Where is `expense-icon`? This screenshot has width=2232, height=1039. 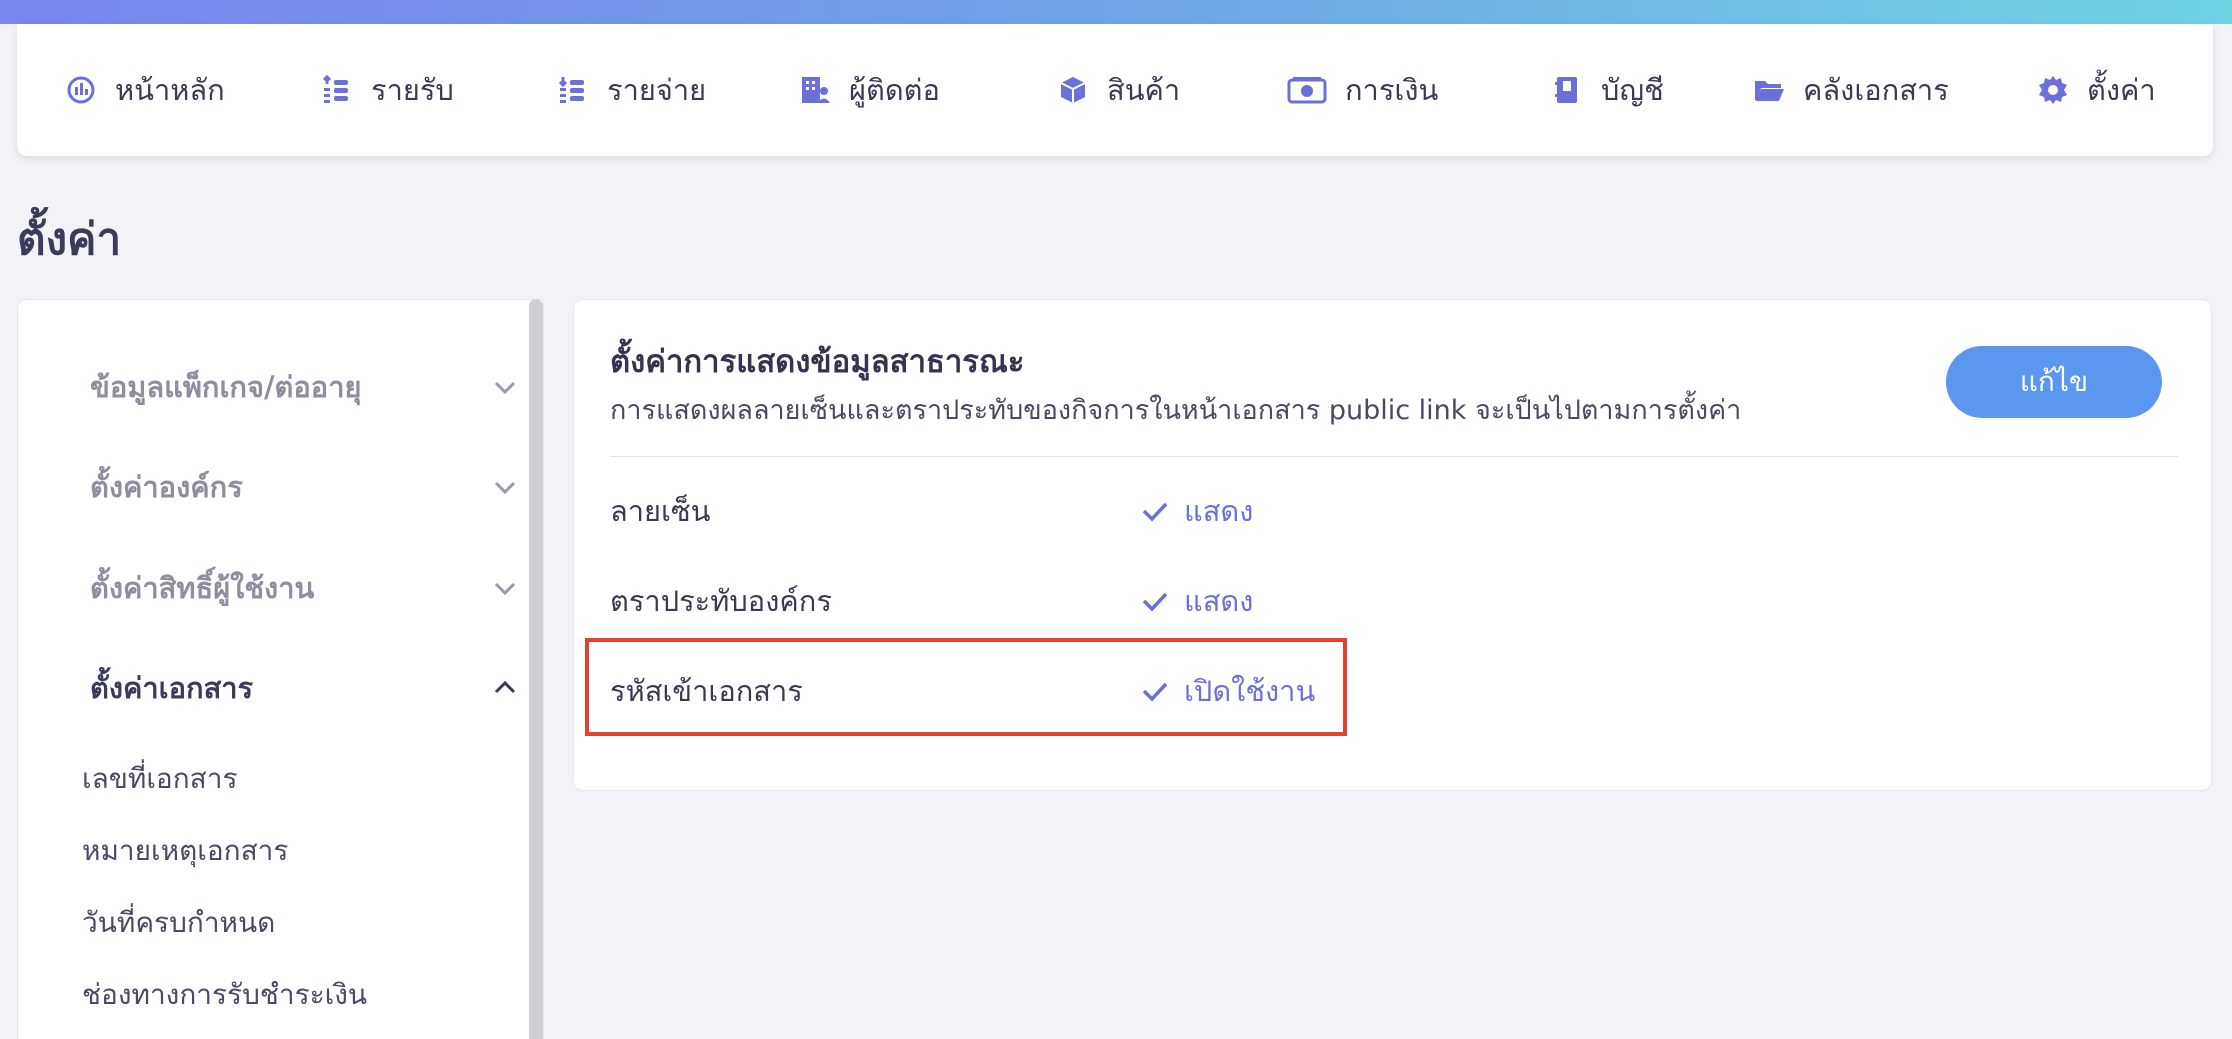
expense-icon is located at coordinates (573, 90).